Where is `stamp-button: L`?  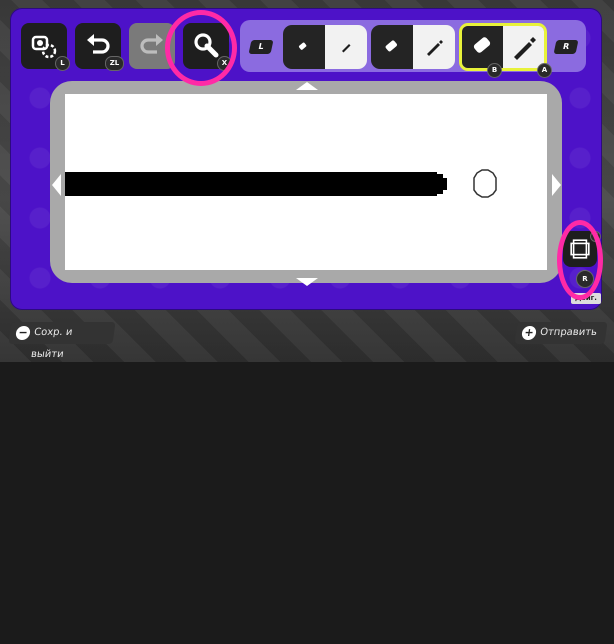
stamp-button: L is located at coordinates (45, 47).